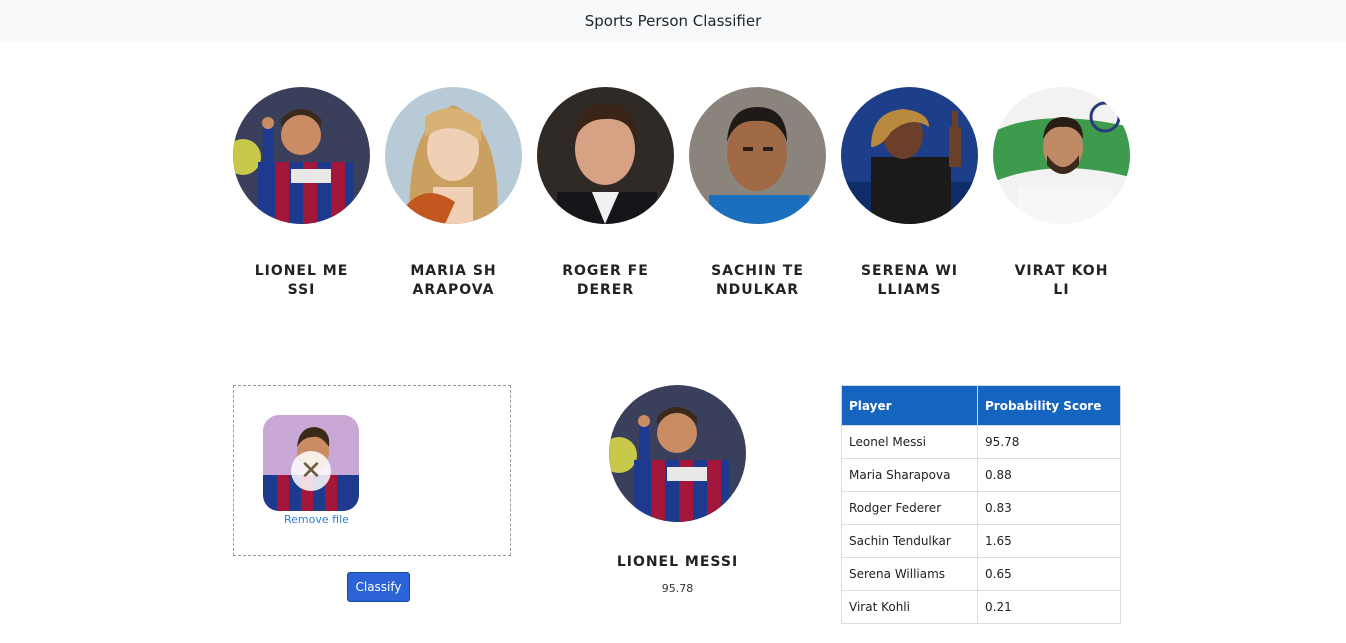 The width and height of the screenshot is (1346, 643). I want to click on player-name-kohli: VIRAT KOHLI, so click(1061, 280).